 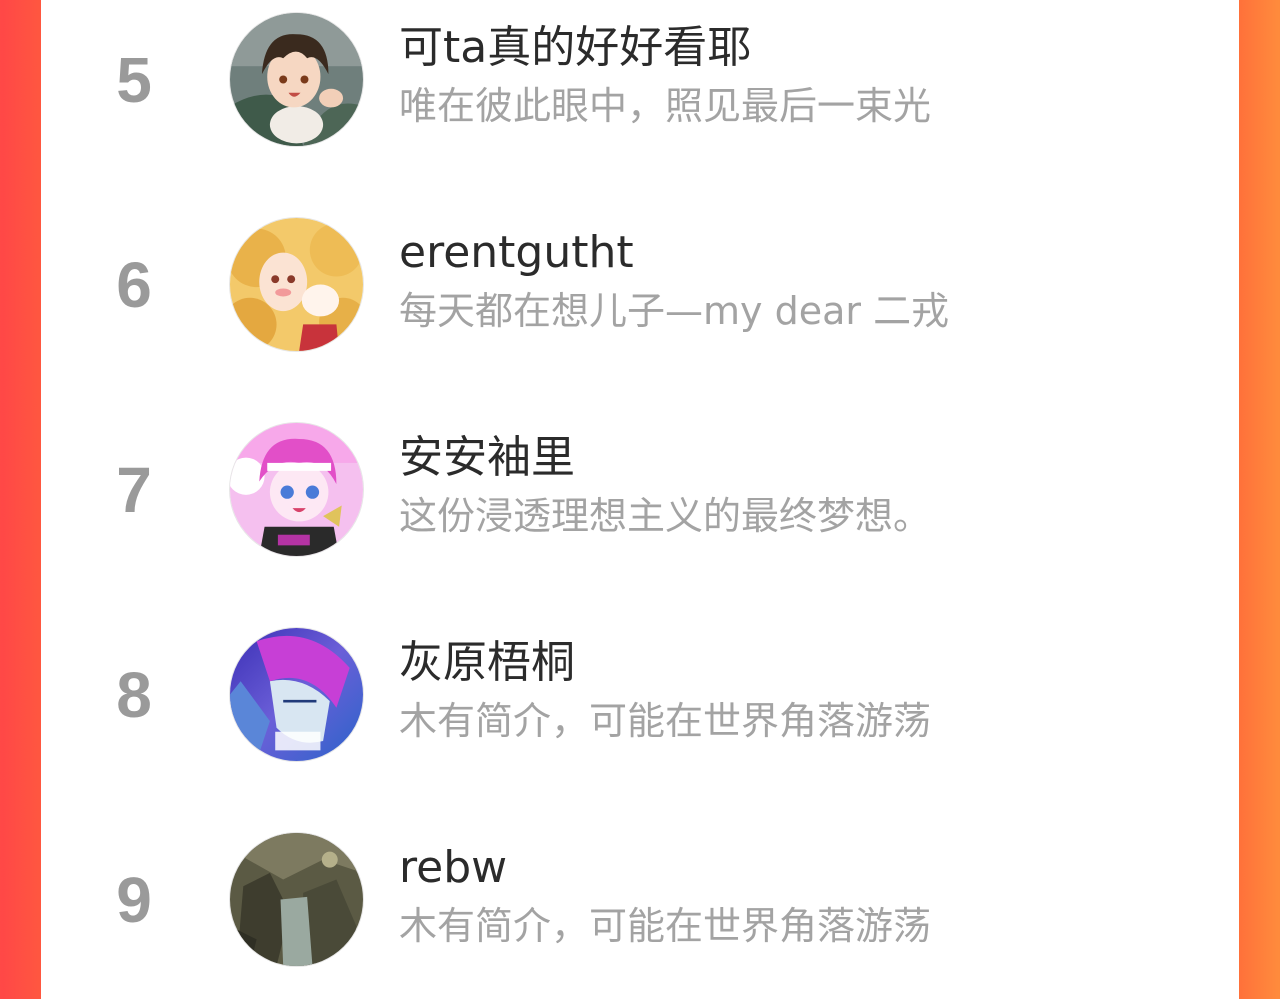 What do you see at coordinates (134, 80) in the screenshot?
I see `rank-number: 5` at bounding box center [134, 80].